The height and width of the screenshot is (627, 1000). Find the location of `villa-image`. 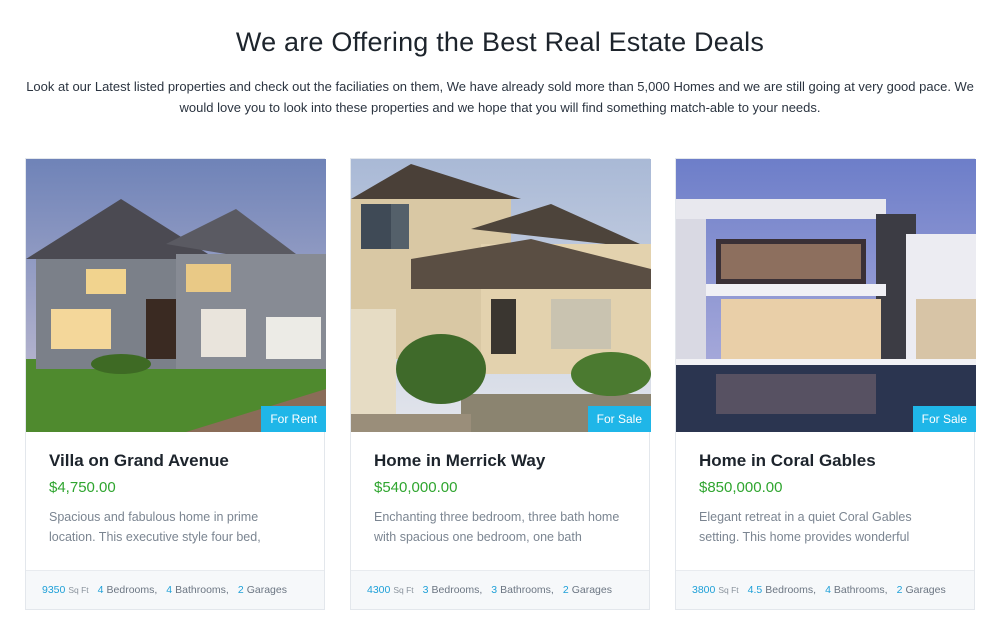

villa-image is located at coordinates (176, 295).